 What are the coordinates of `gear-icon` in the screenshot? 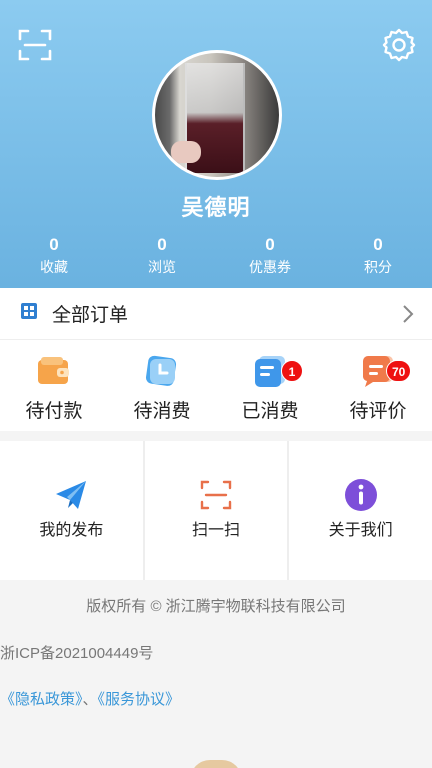 It's located at (399, 45).